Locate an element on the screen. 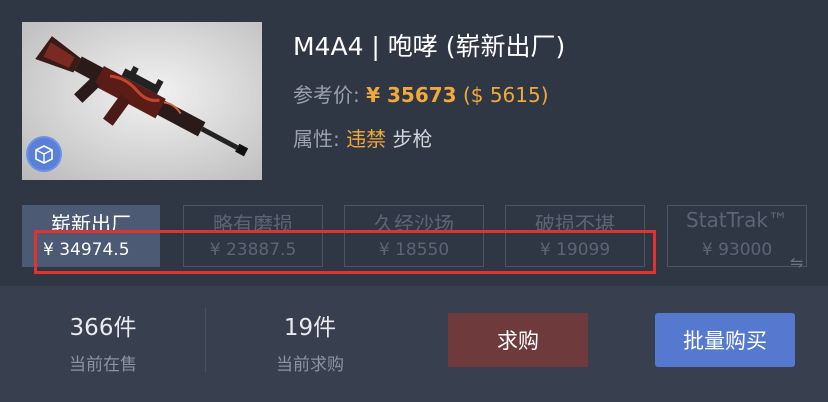 This screenshot has height=402, width=828. attribute-row: 属性: 违禁 步枪 is located at coordinates (362, 137).